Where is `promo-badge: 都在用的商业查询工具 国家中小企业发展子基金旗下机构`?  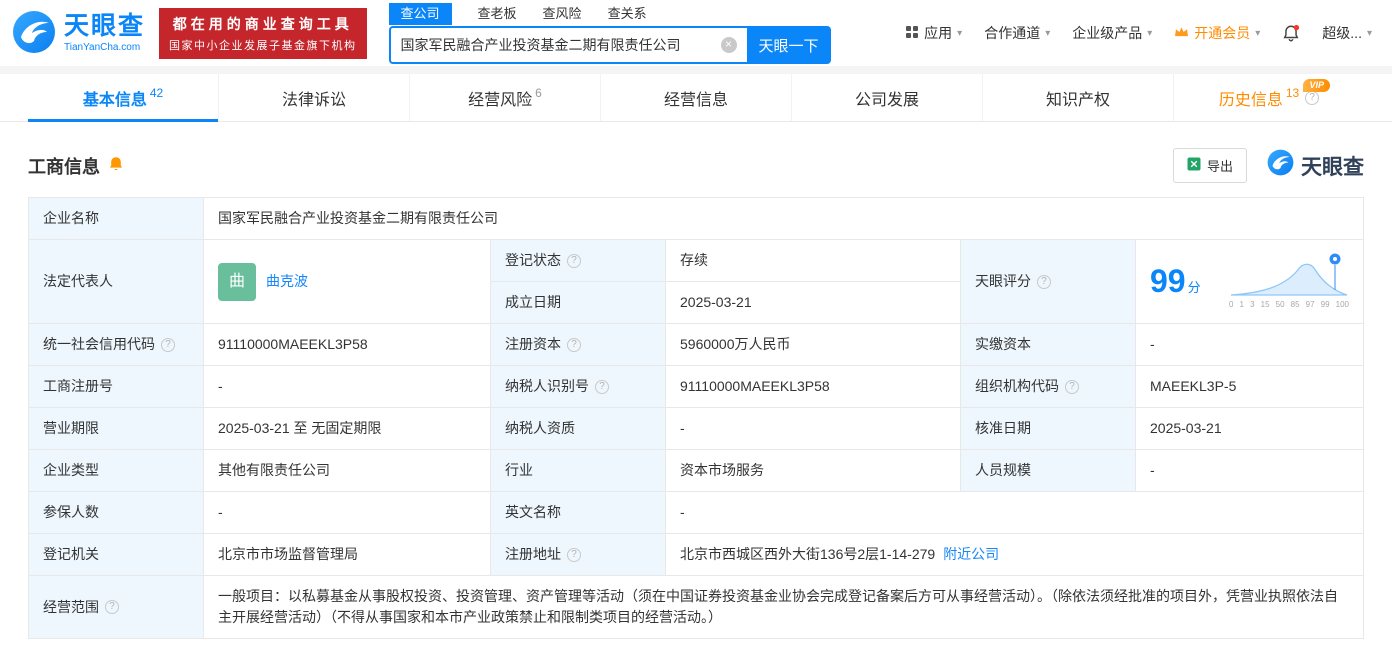 promo-badge: 都在用的商业查询工具 国家中小企业发展子基金旗下机构 is located at coordinates (263, 33).